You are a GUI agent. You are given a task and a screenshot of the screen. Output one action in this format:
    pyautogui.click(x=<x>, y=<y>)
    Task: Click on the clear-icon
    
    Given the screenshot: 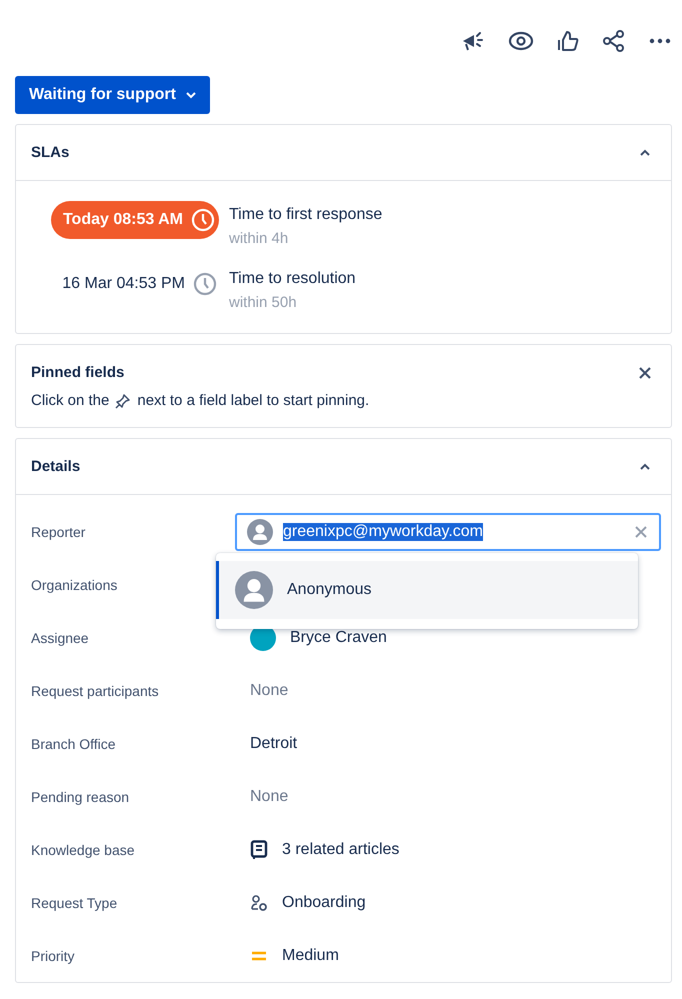 What is the action you would take?
    pyautogui.click(x=641, y=532)
    